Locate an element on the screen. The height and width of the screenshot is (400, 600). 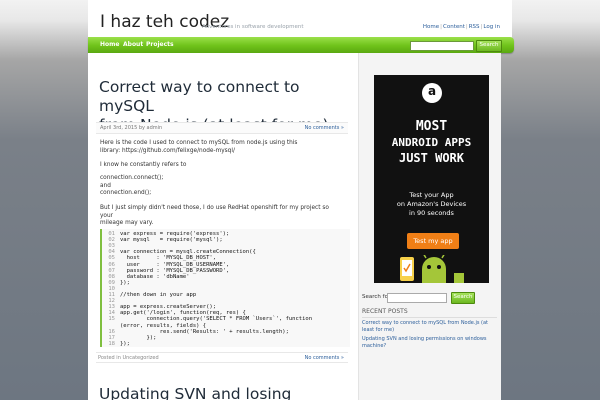
ad-headline: ANDROID APPS is located at coordinates (431, 142).